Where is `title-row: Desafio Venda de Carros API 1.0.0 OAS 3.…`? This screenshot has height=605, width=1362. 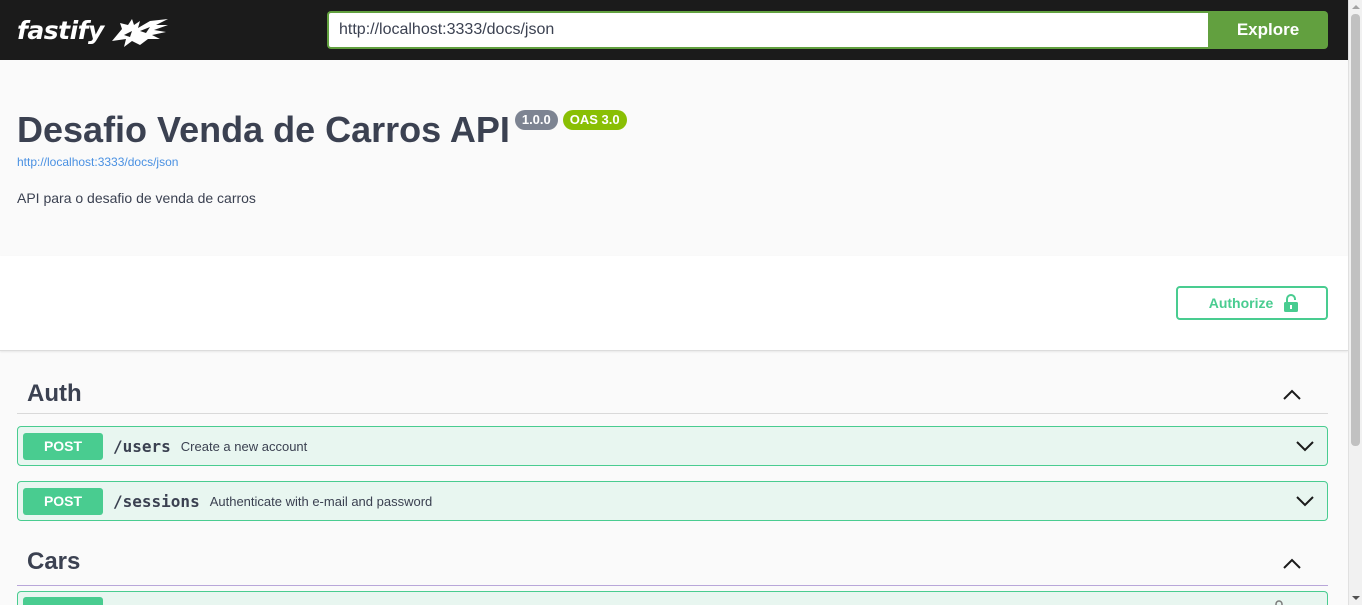 title-row: Desafio Venda de Carros API 1.0.0 OAS 3.… is located at coordinates (322, 130).